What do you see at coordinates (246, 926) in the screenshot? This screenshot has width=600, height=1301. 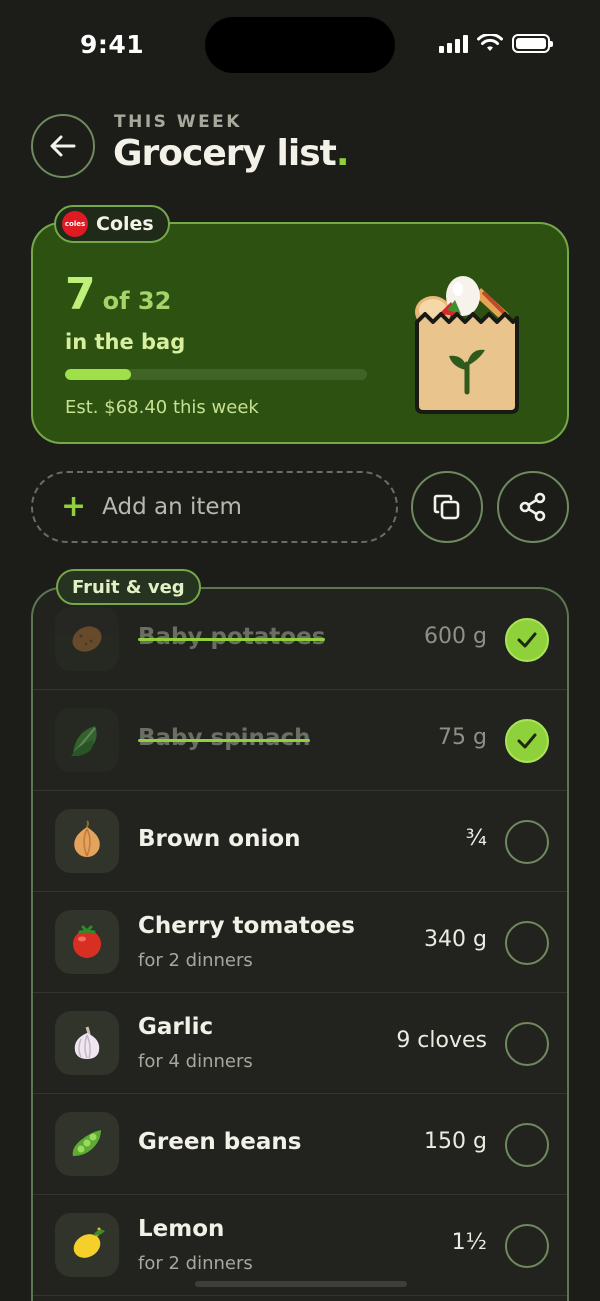 I see `item-name: Cherry tomatoes` at bounding box center [246, 926].